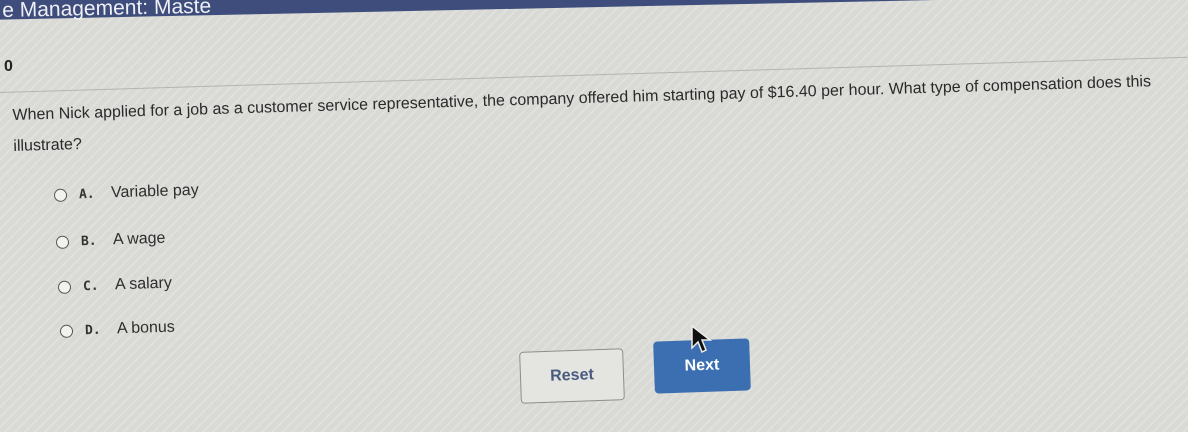 The height and width of the screenshot is (432, 1188). Describe the element at coordinates (90, 286) in the screenshot. I see `option-letter: C.` at that location.